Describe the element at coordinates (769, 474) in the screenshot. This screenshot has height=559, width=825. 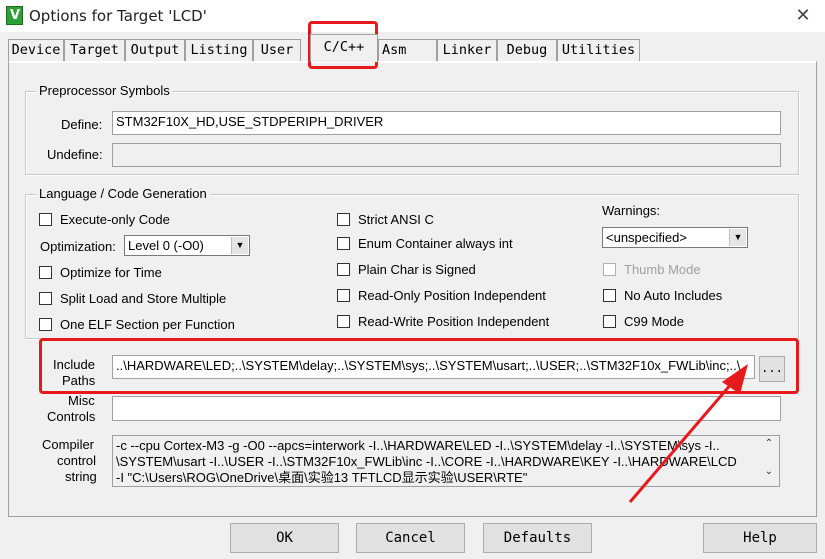
I see `scroll-down-icon: ⌄` at that location.